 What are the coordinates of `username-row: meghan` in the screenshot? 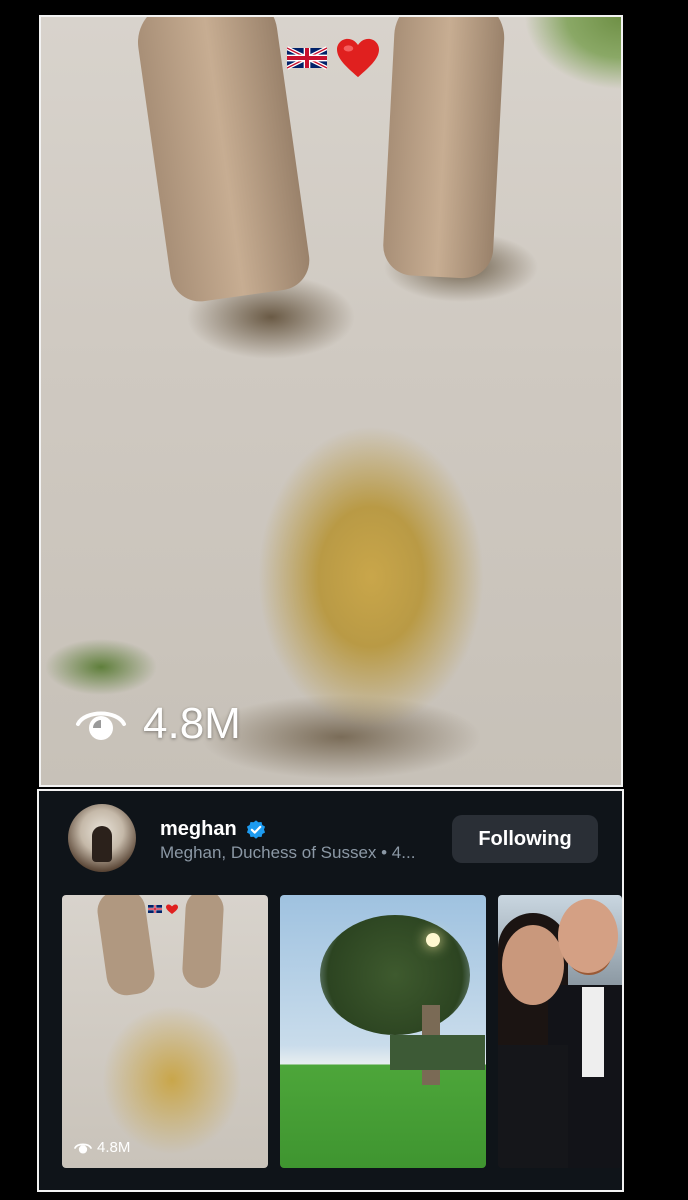 It's located at (213, 829).